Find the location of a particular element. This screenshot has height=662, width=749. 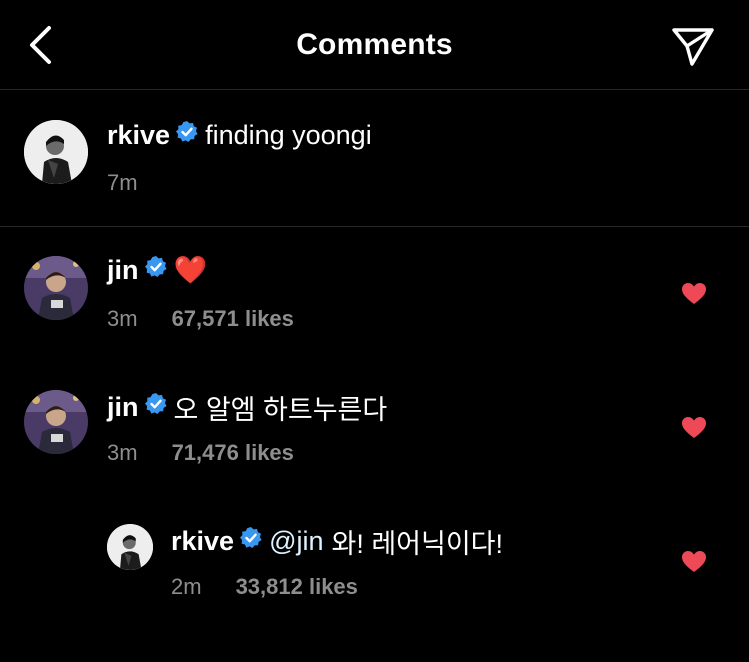

timestamp: 7m is located at coordinates (122, 182).